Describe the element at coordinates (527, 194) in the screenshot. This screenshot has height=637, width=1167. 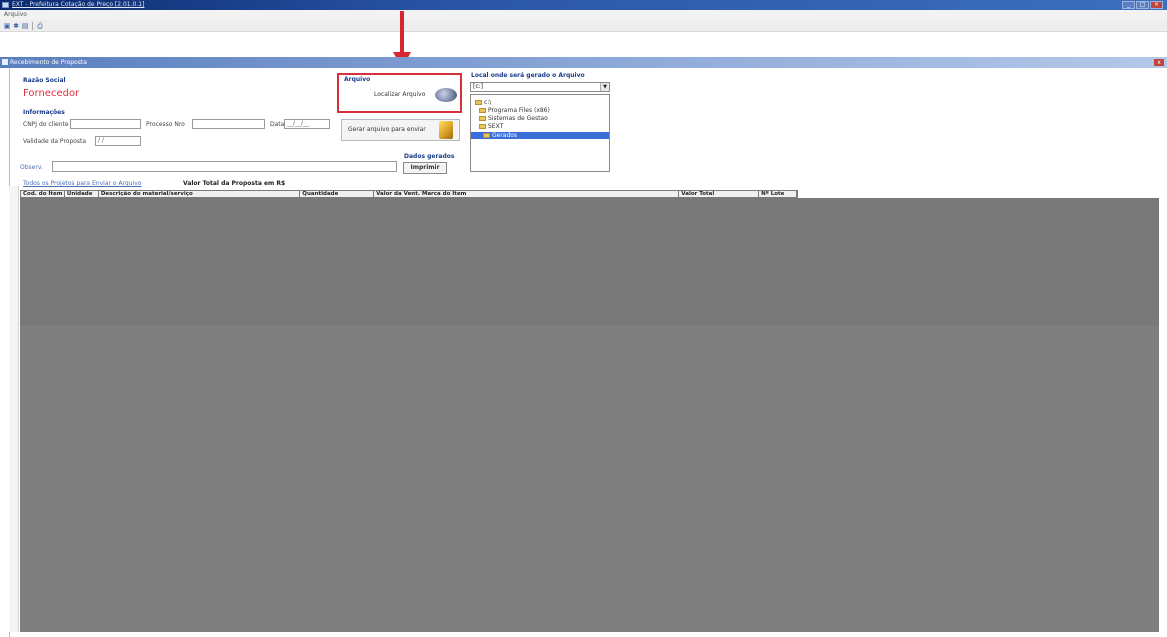
I see `column-header: Valor da Vent. Marca do Item` at that location.